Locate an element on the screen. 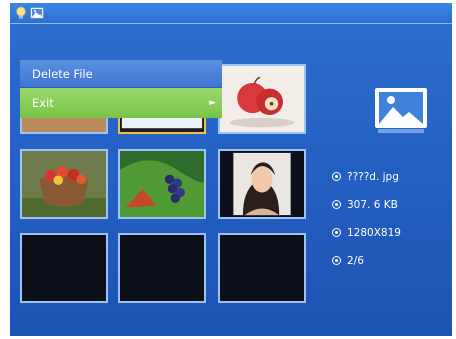 The height and width of the screenshot is (339, 456). context-menu: Delete File Exit ► is located at coordinates (121, 89).